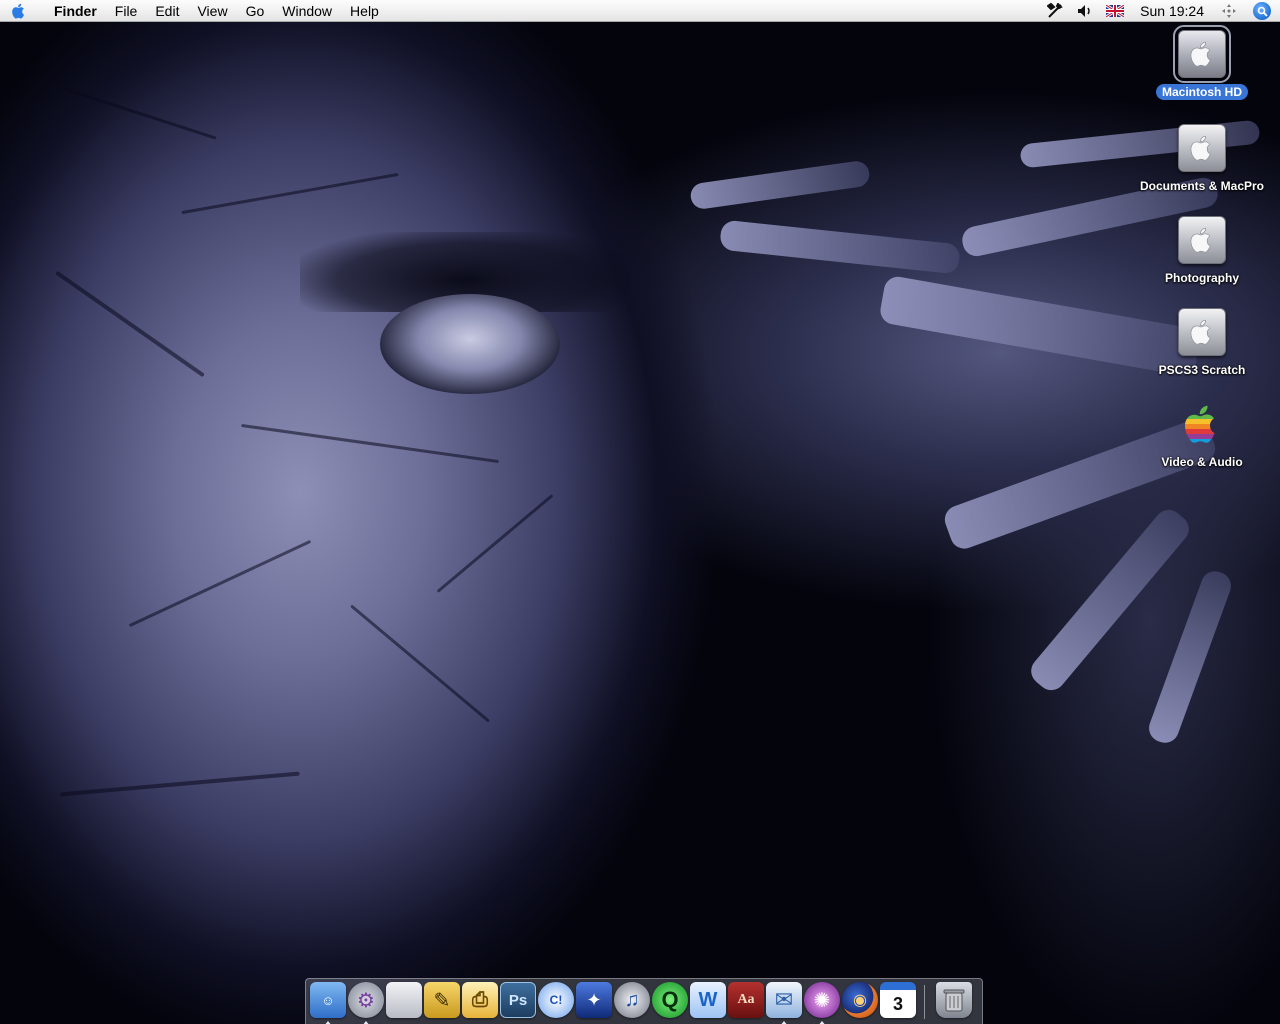 The width and height of the screenshot is (1280, 1024). I want to click on dock-dictionary: Aa, so click(746, 1000).